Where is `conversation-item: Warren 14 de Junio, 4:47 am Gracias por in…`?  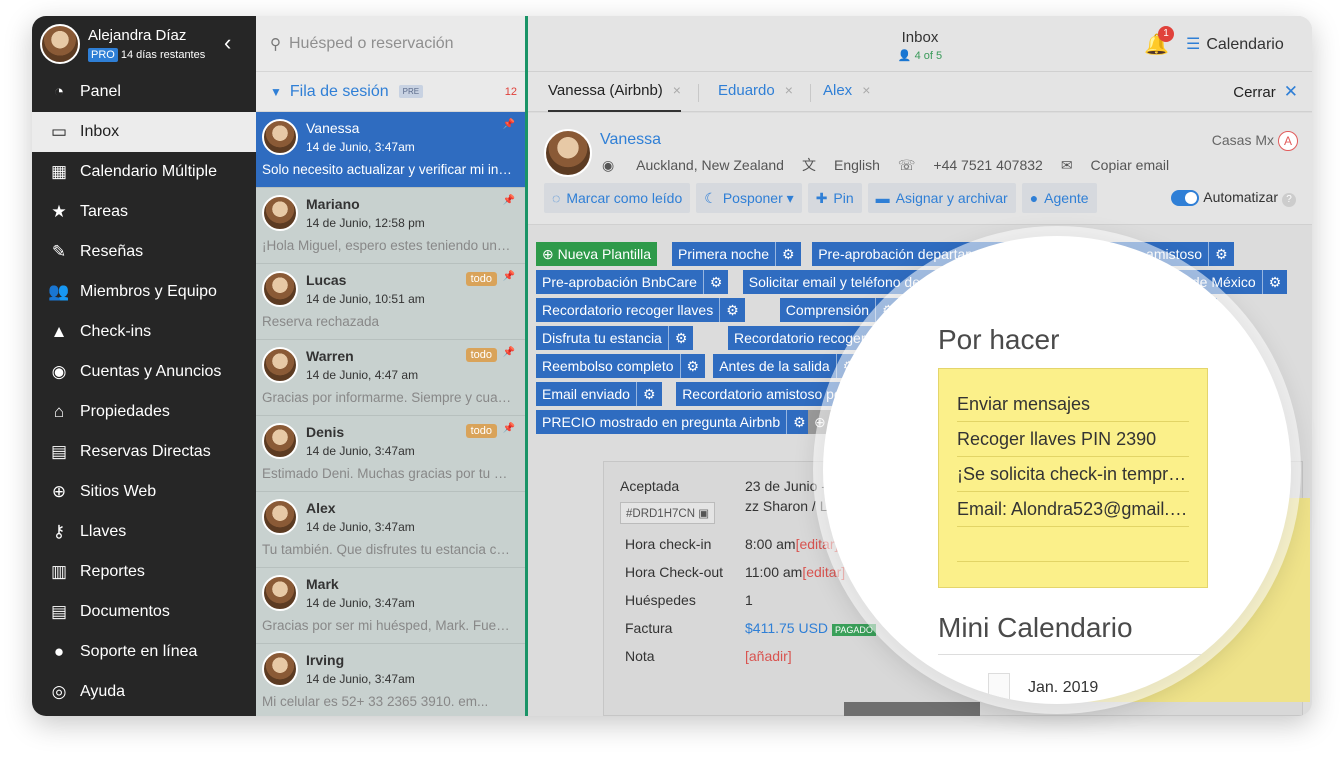 conversation-item: Warren 14 de Junio, 4:47 am Gracias por in… is located at coordinates (390, 378).